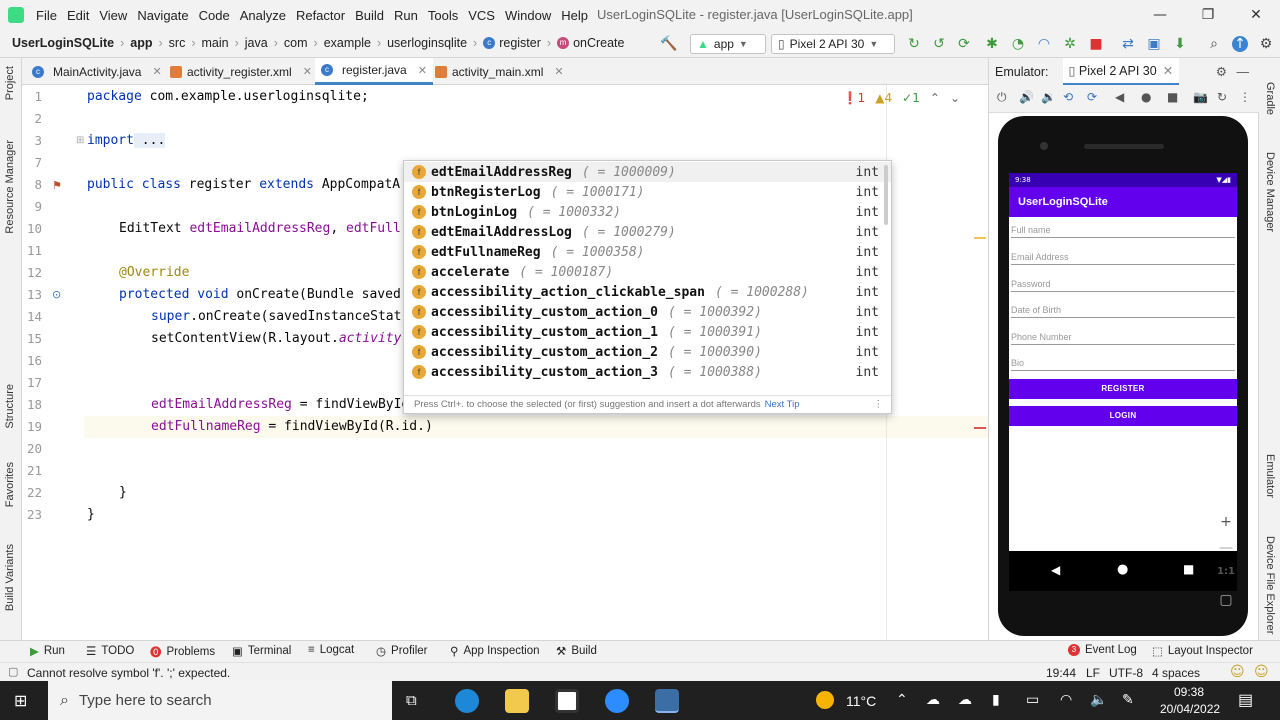  What do you see at coordinates (901, 98) in the screenshot?
I see `inspection-widget: ❗1 ▲4 ✓1 ⌃ ⌄` at bounding box center [901, 98].